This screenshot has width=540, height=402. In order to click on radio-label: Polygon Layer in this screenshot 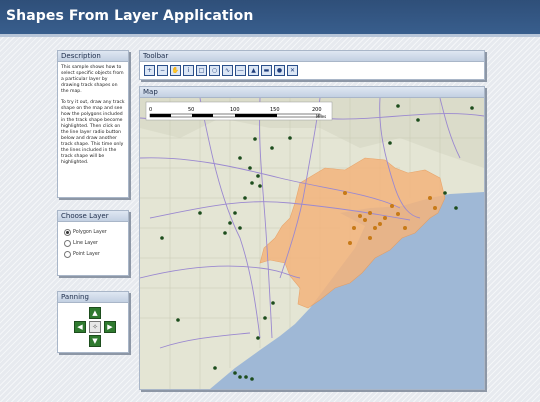, I will do `click(90, 232)`.